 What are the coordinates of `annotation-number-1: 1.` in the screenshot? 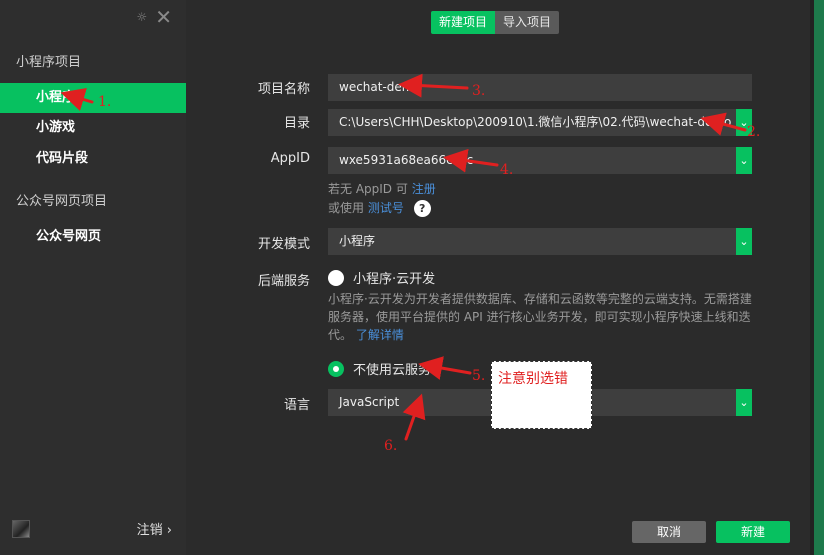 It's located at (105, 102).